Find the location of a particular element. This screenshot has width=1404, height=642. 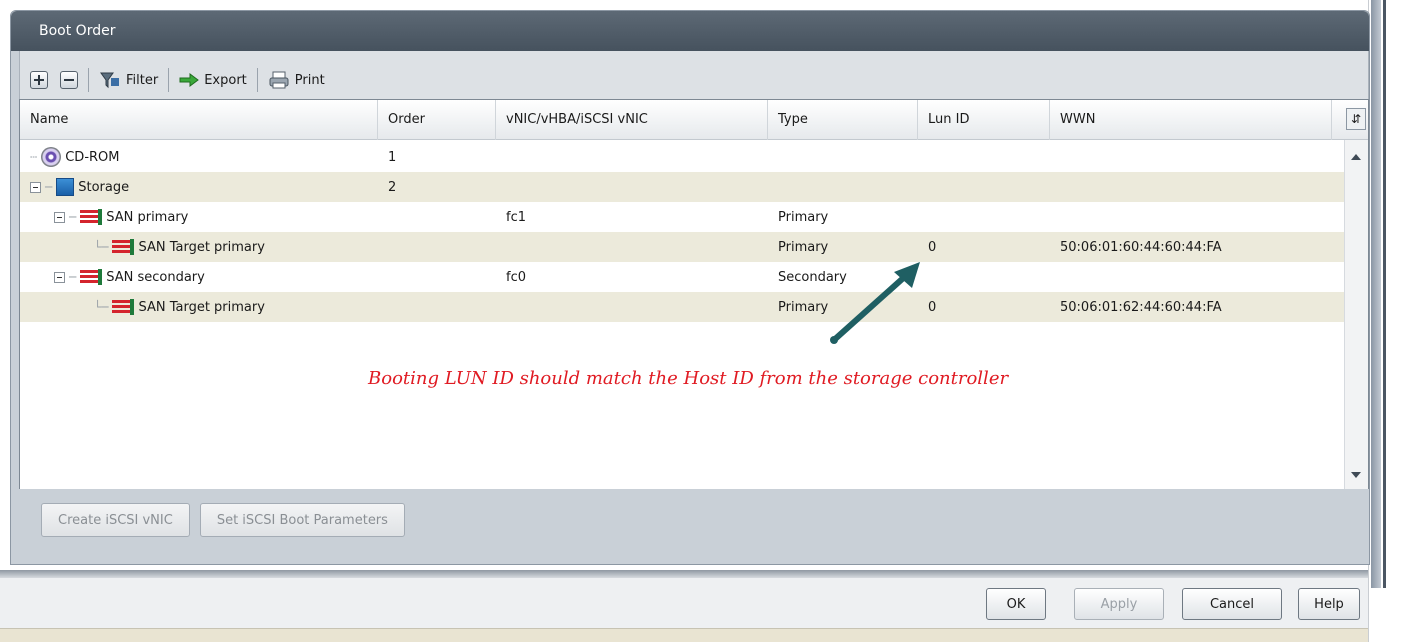

minus-box-icon is located at coordinates (69, 80).